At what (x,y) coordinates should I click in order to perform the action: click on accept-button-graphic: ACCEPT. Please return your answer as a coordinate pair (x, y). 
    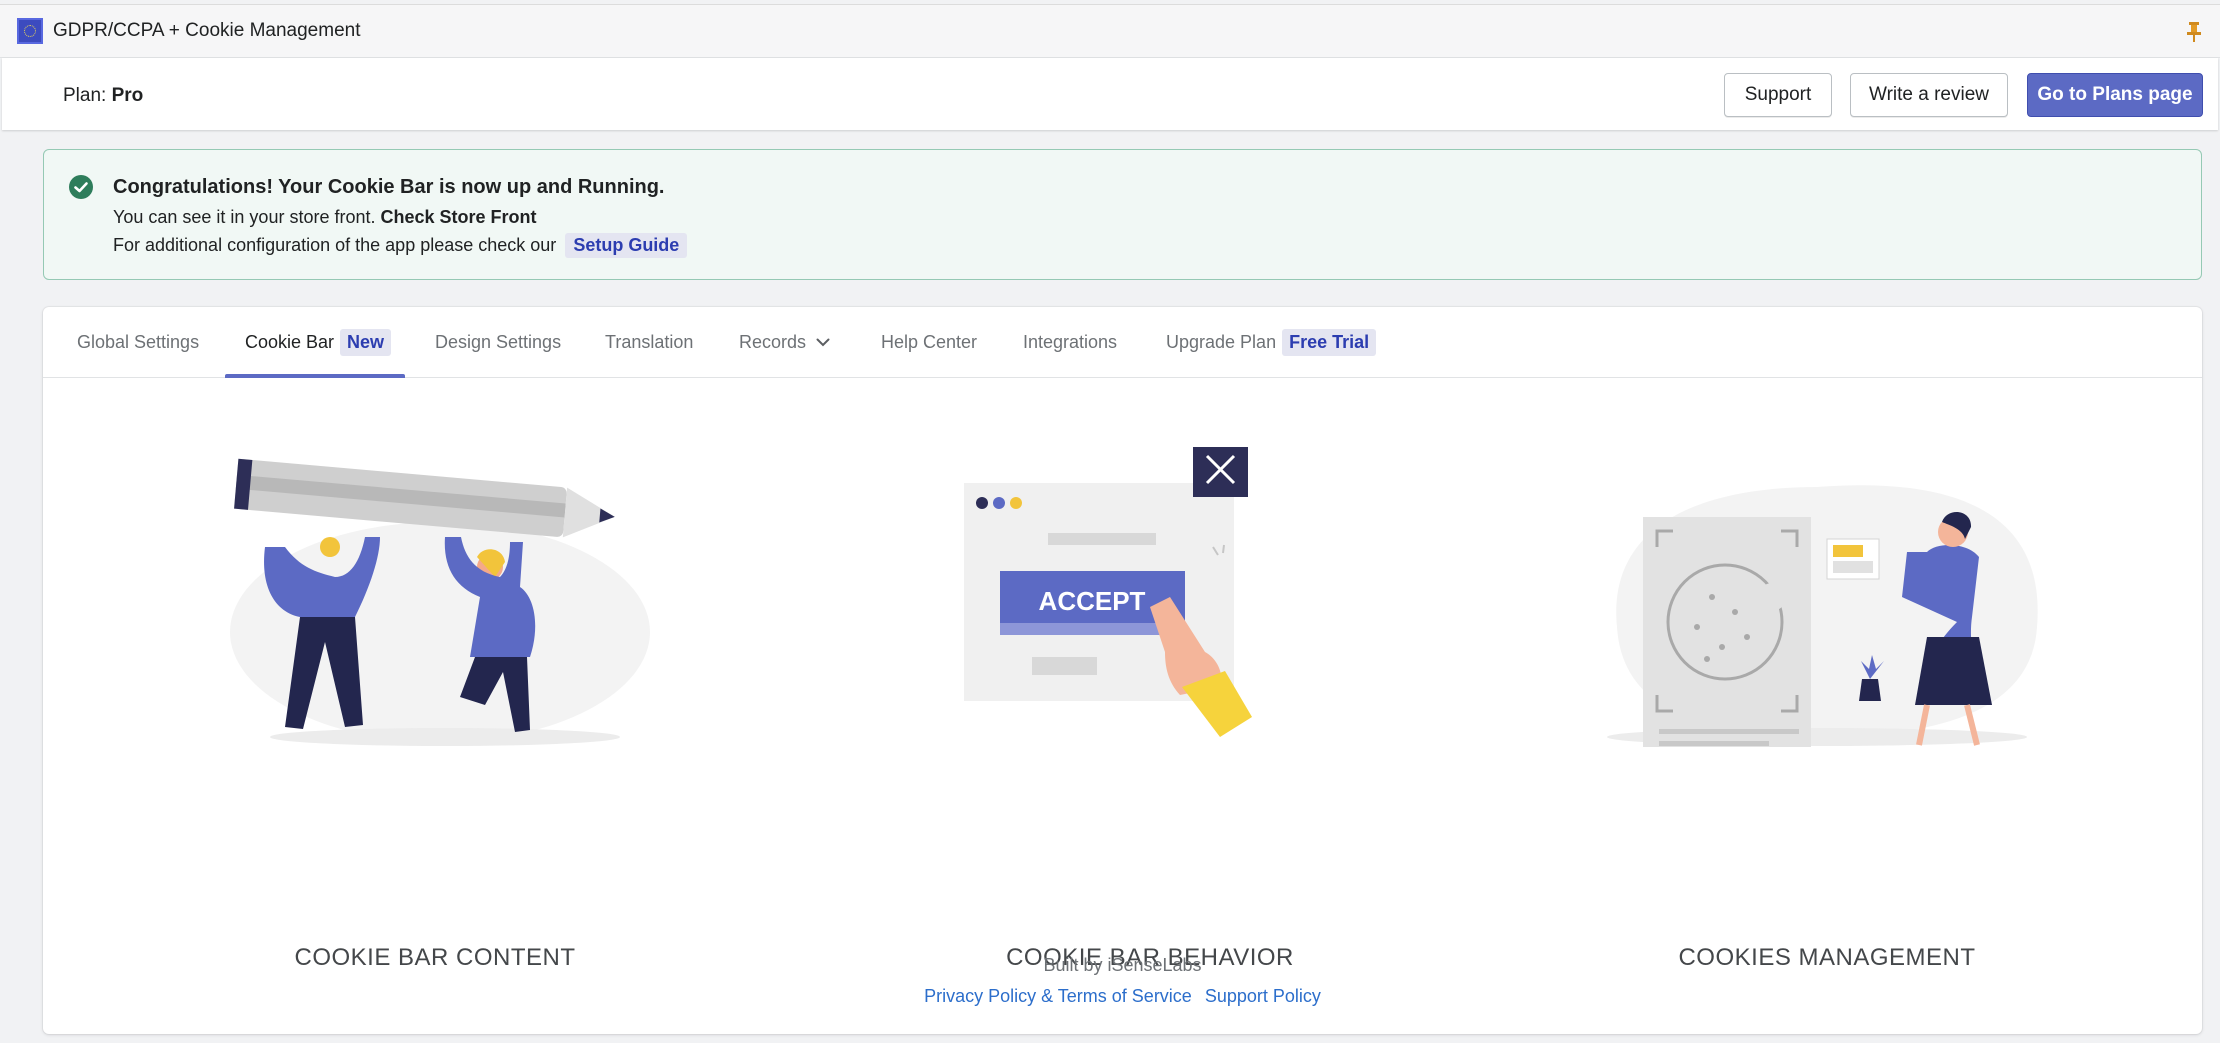
    Looking at the image, I should click on (1092, 601).